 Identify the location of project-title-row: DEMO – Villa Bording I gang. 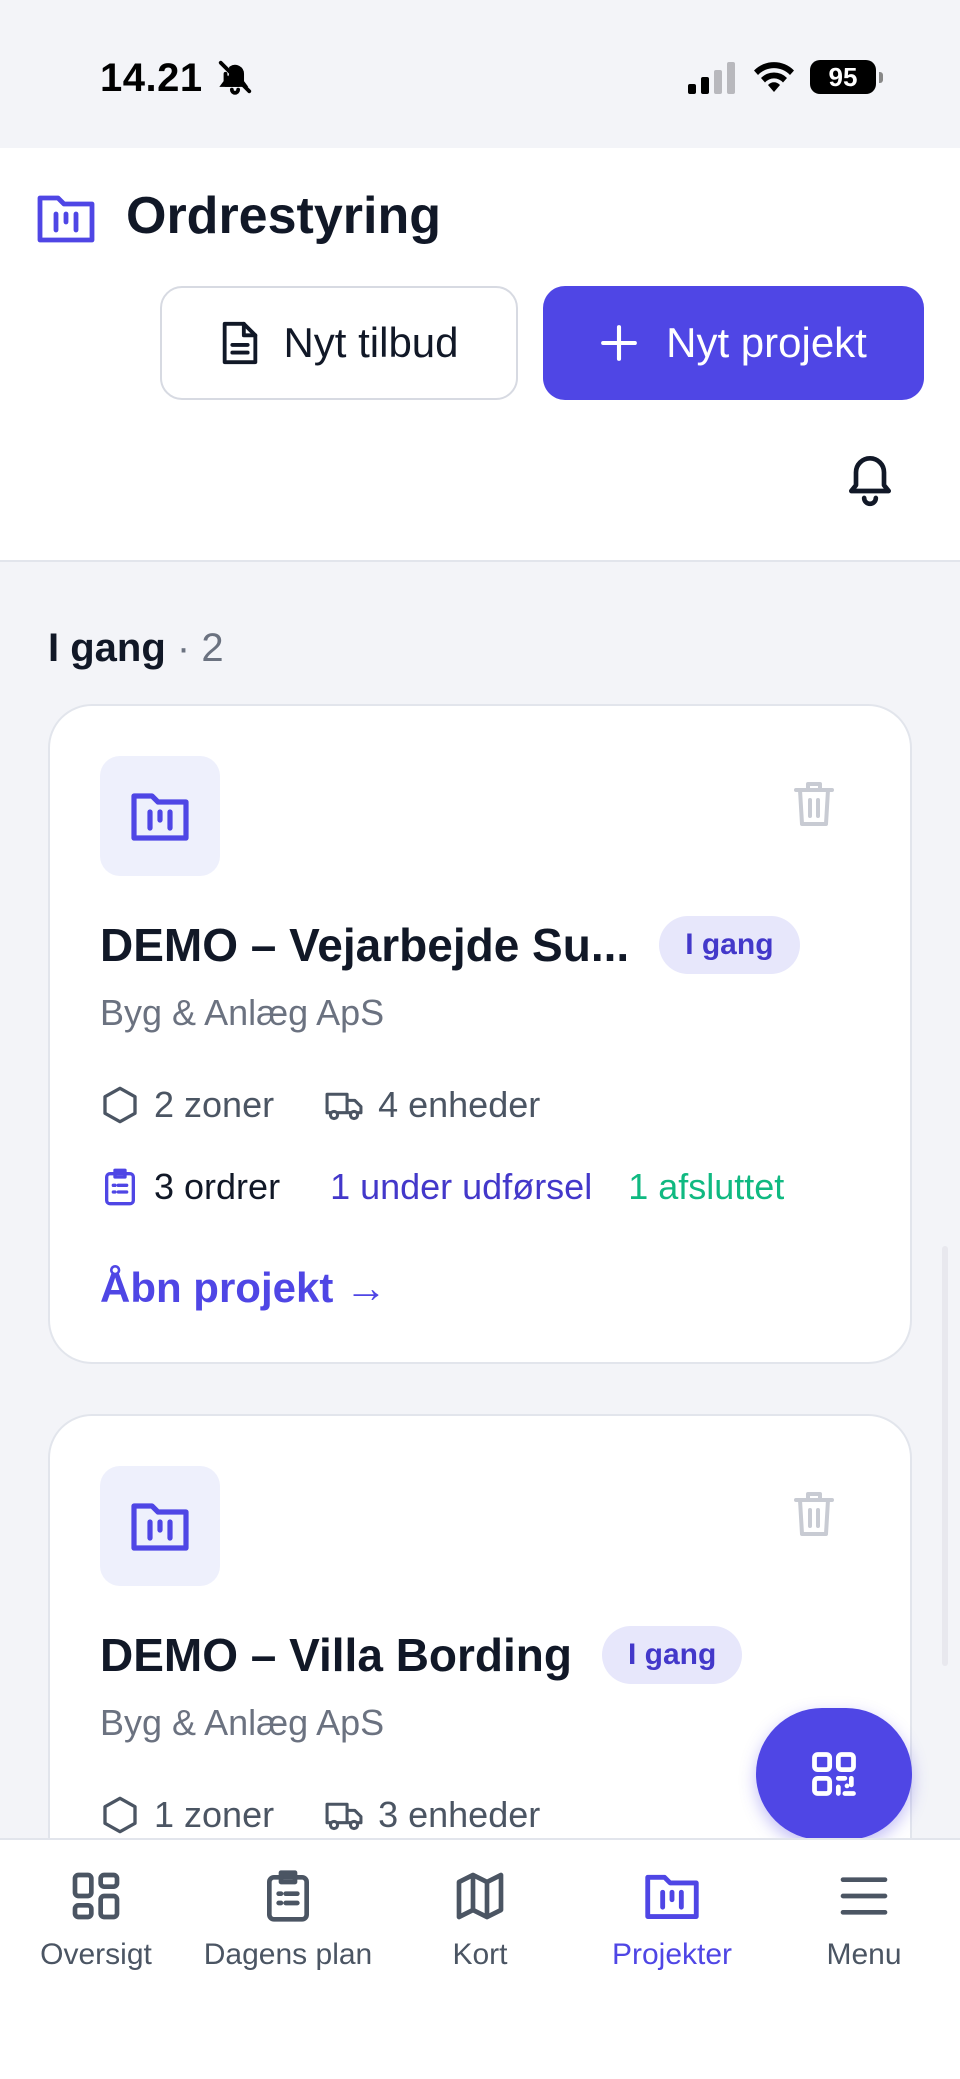
(485, 1655).